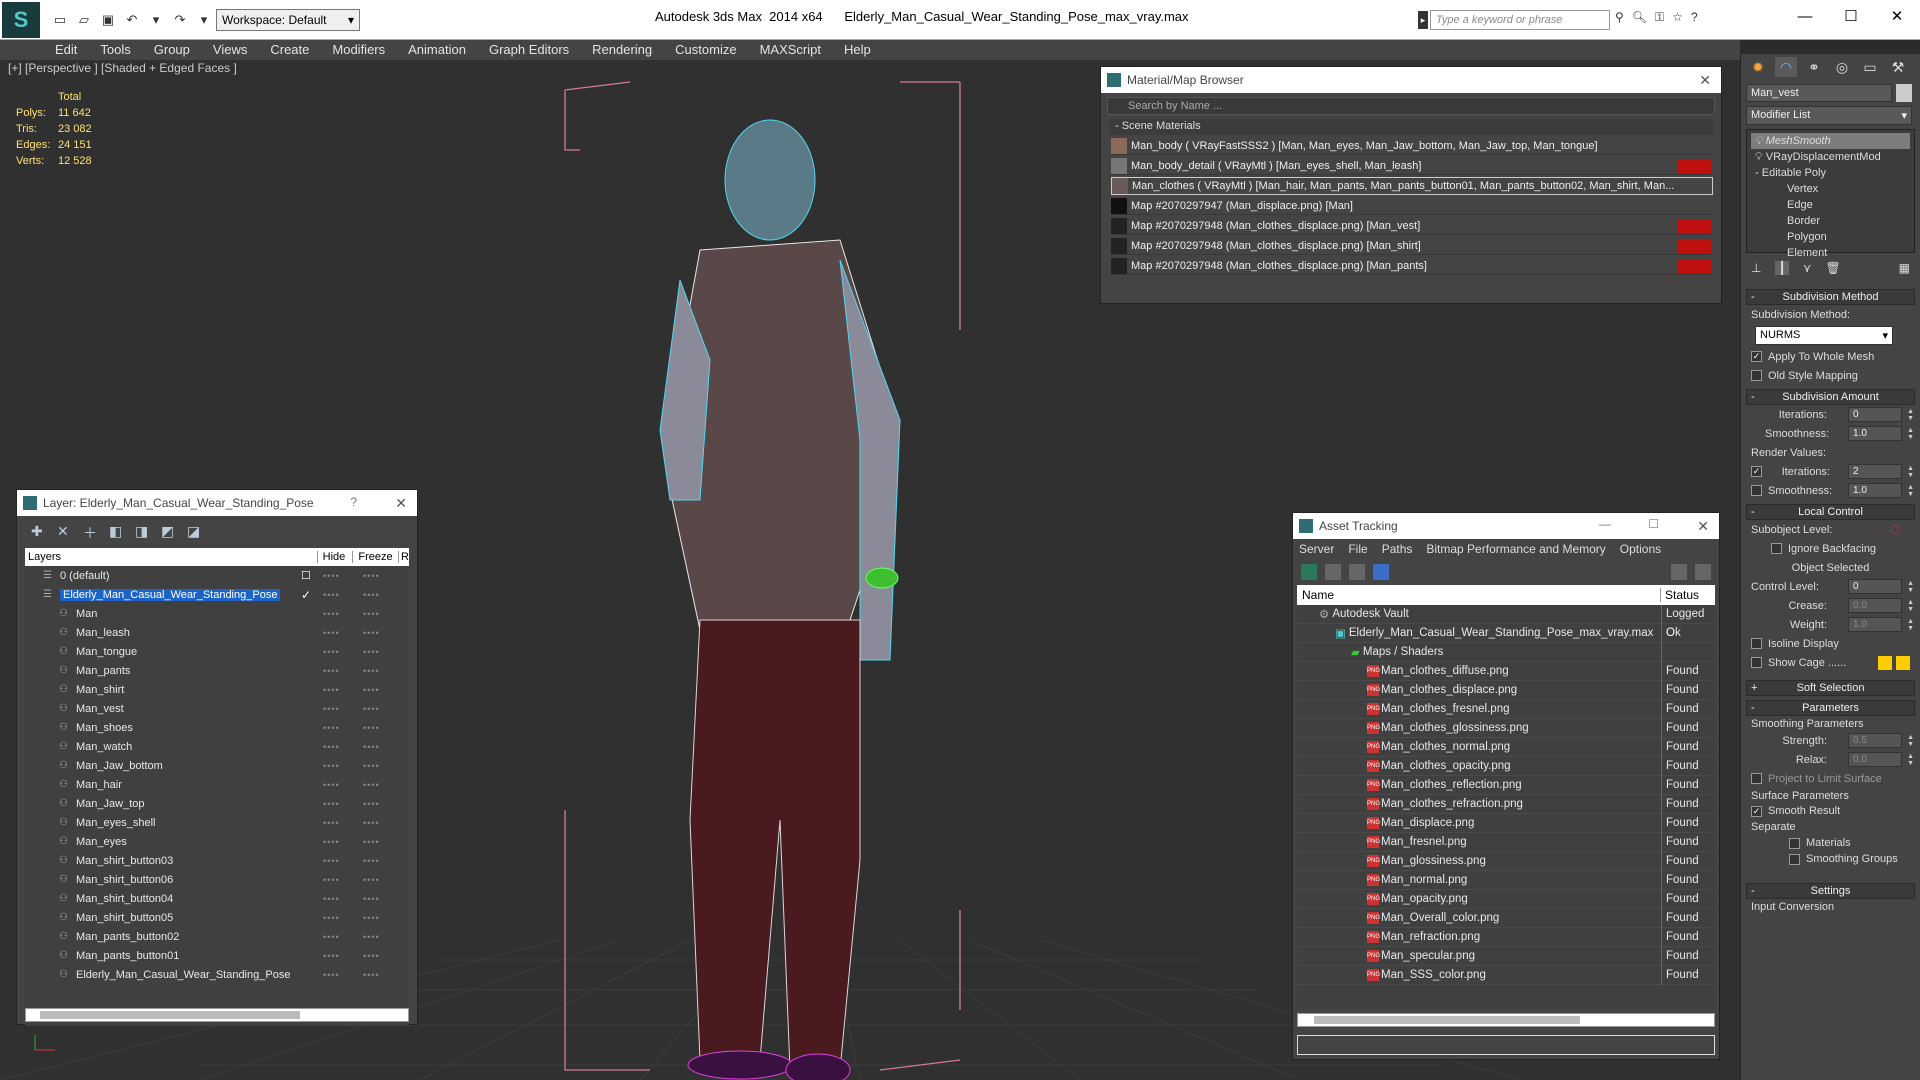 The image size is (1920, 1080). What do you see at coordinates (1506, 766) in the screenshot?
I see `asset-row: PNG Man_clothes_opacity.png Found` at bounding box center [1506, 766].